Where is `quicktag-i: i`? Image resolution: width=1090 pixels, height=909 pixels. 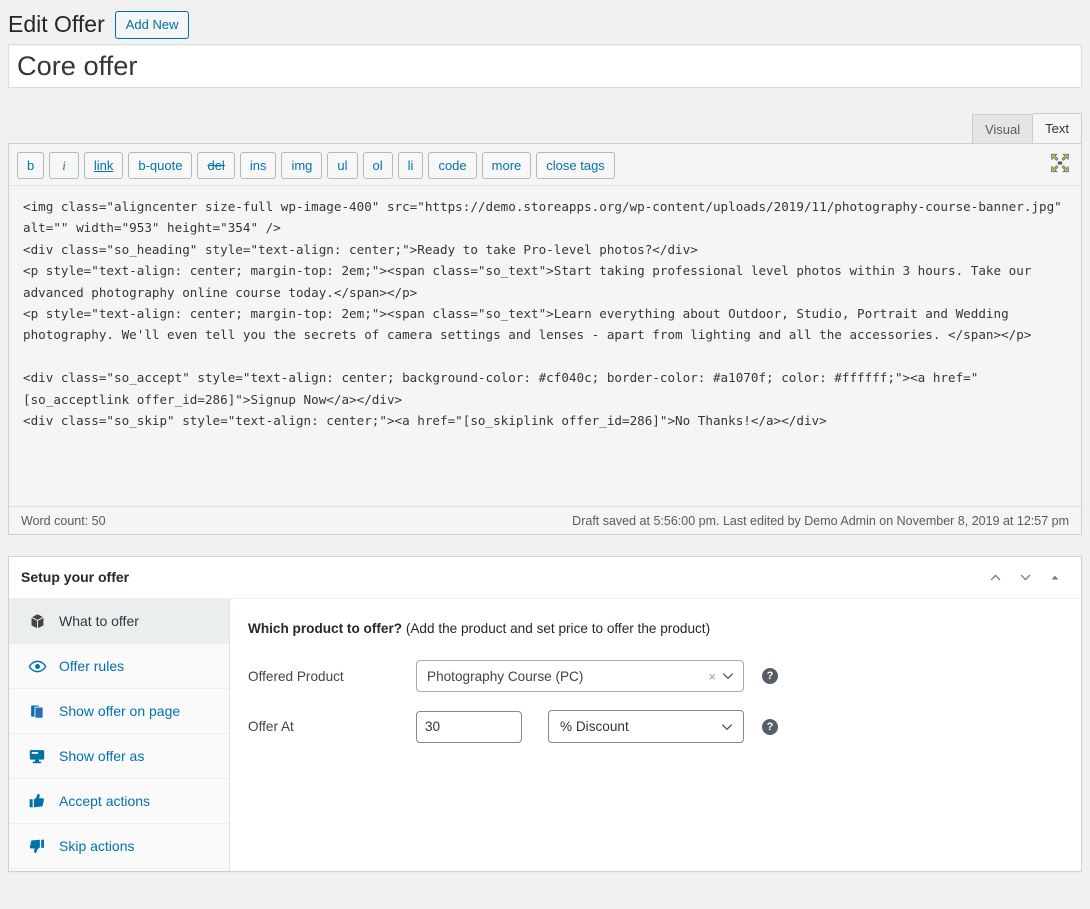 quicktag-i: i is located at coordinates (64, 165).